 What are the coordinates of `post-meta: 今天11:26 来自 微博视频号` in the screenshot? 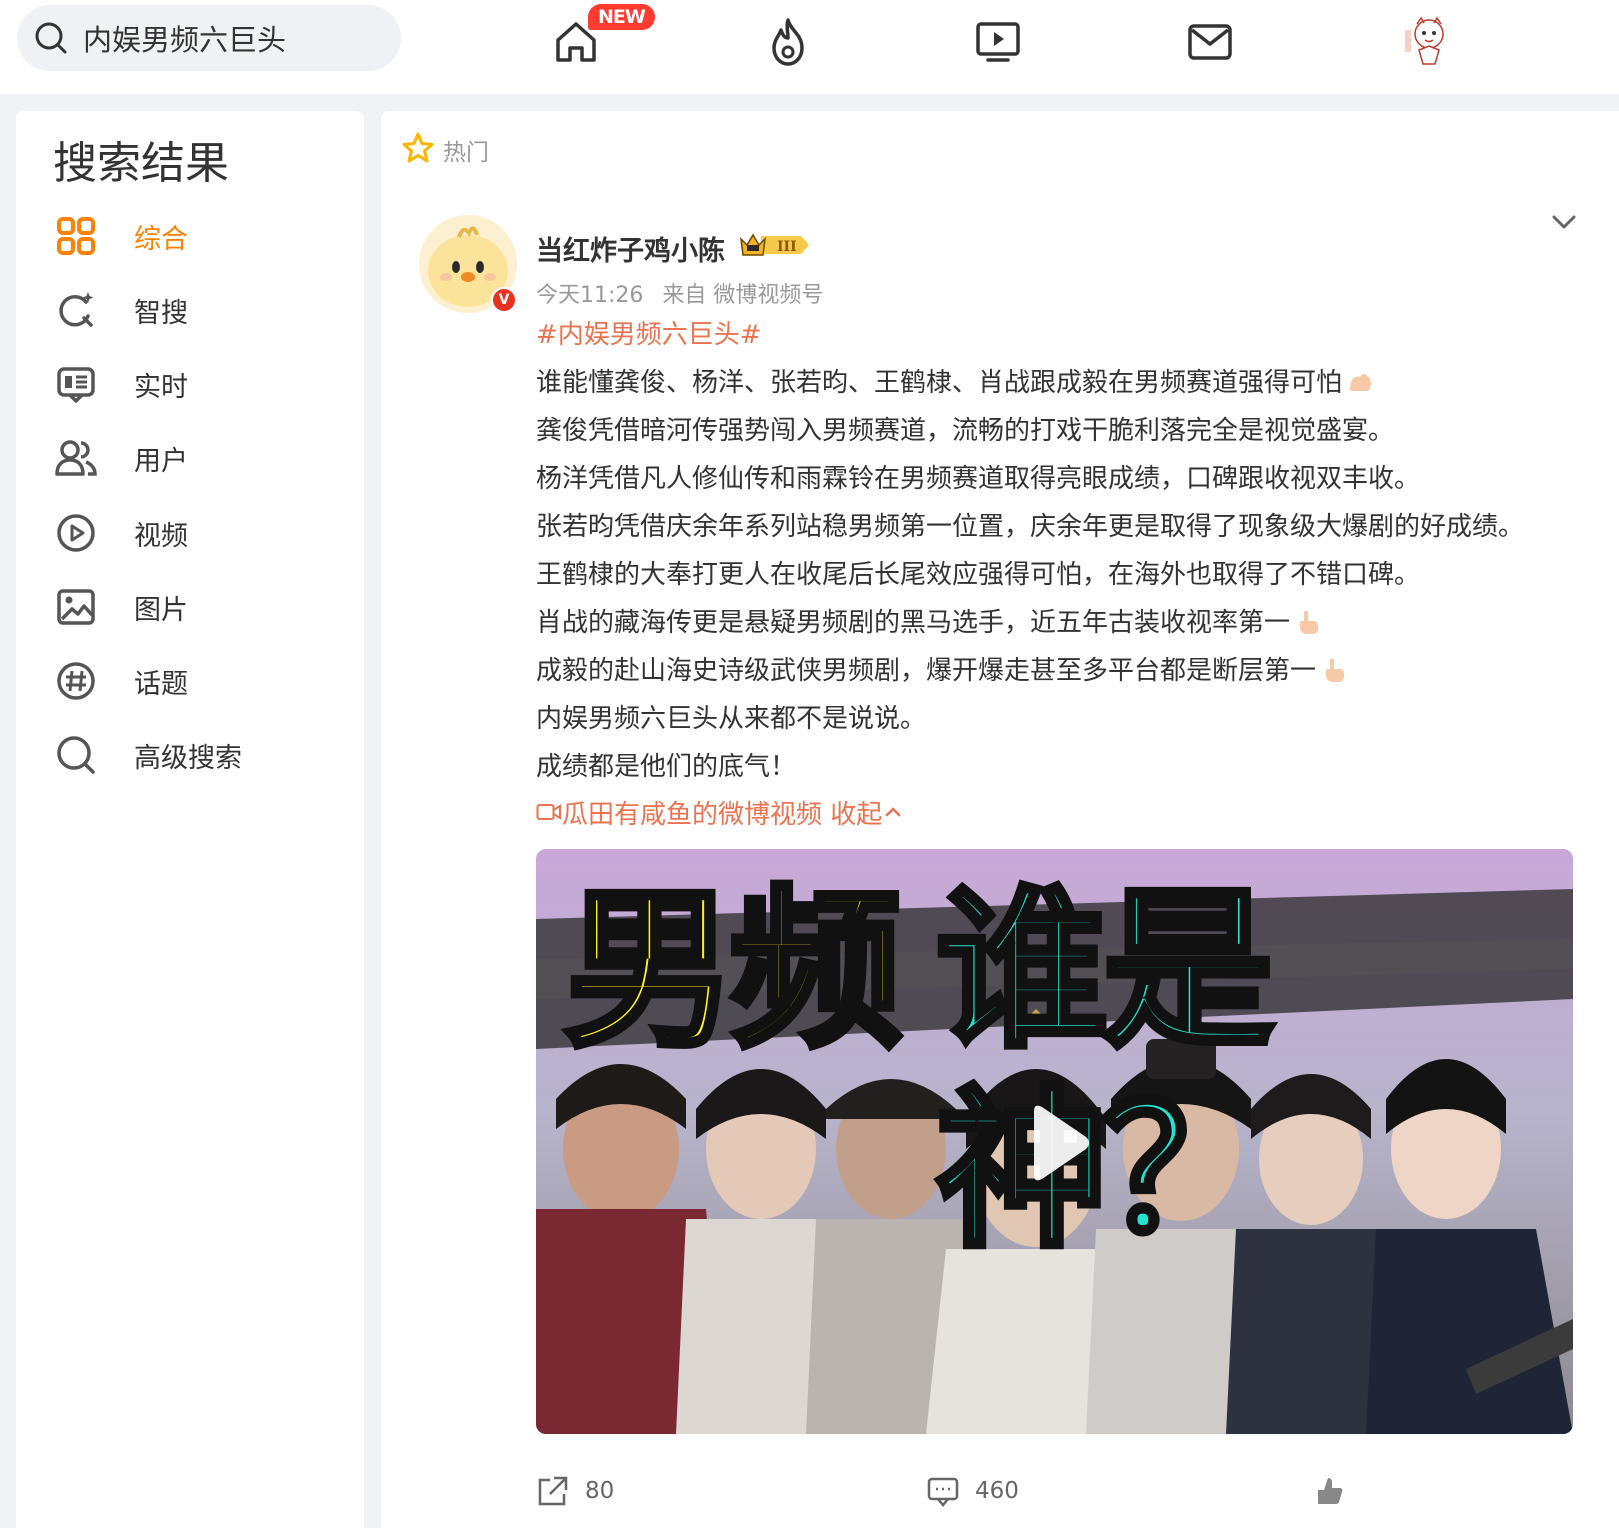 It's located at (679, 293).